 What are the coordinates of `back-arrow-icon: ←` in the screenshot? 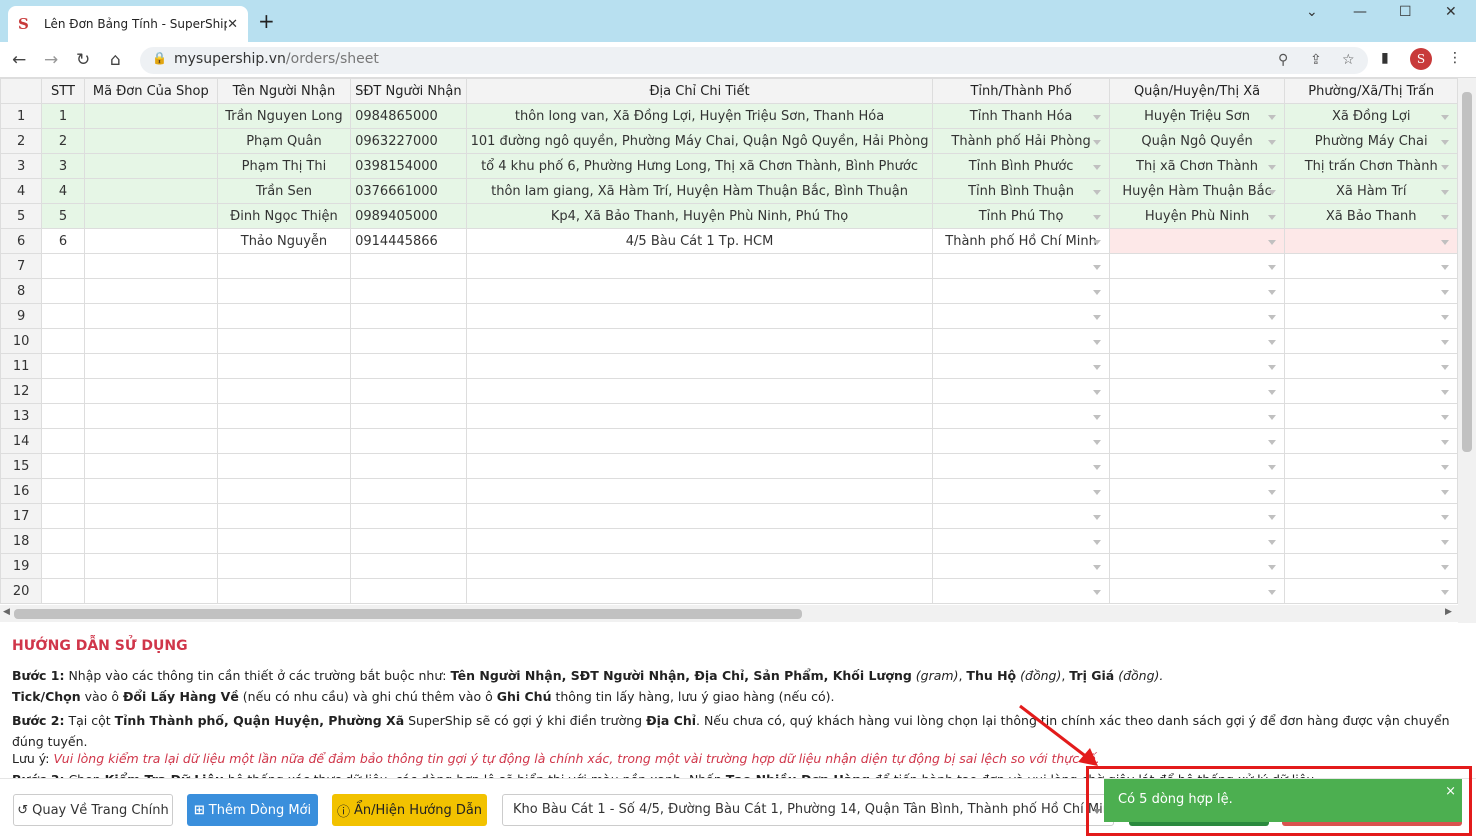 It's located at (19, 60).